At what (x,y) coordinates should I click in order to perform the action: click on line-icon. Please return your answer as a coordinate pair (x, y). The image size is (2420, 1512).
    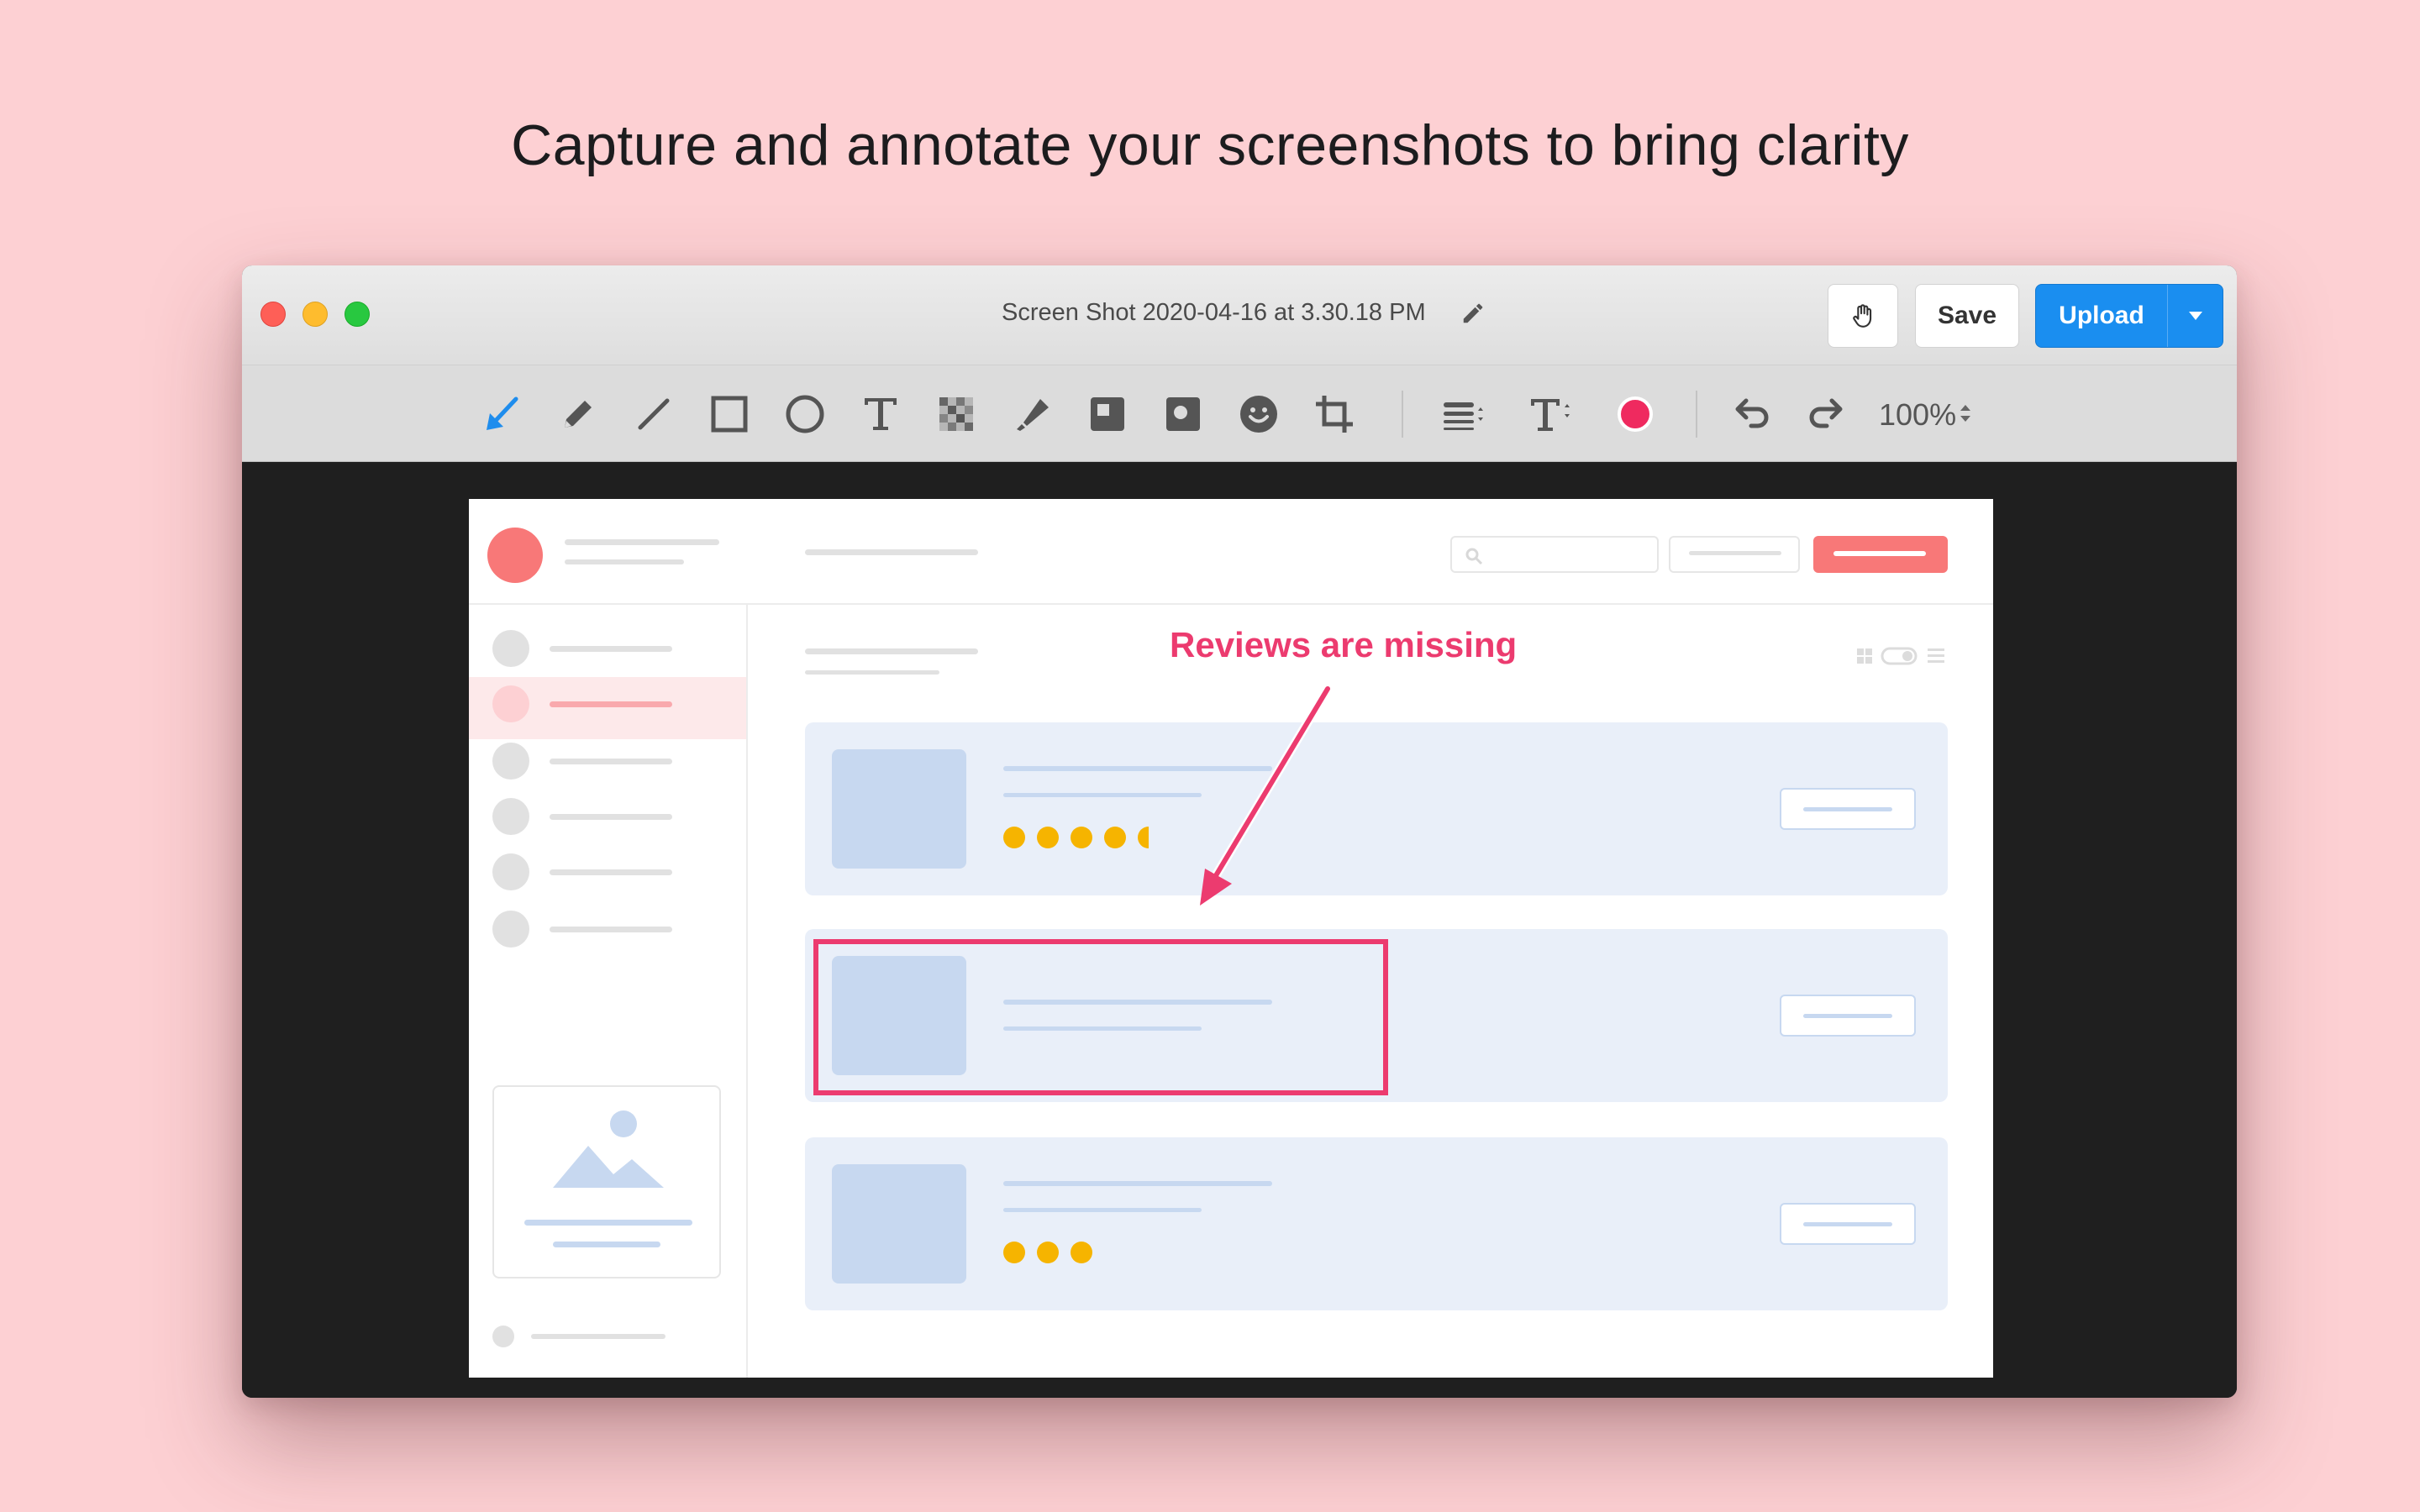
    Looking at the image, I should click on (654, 414).